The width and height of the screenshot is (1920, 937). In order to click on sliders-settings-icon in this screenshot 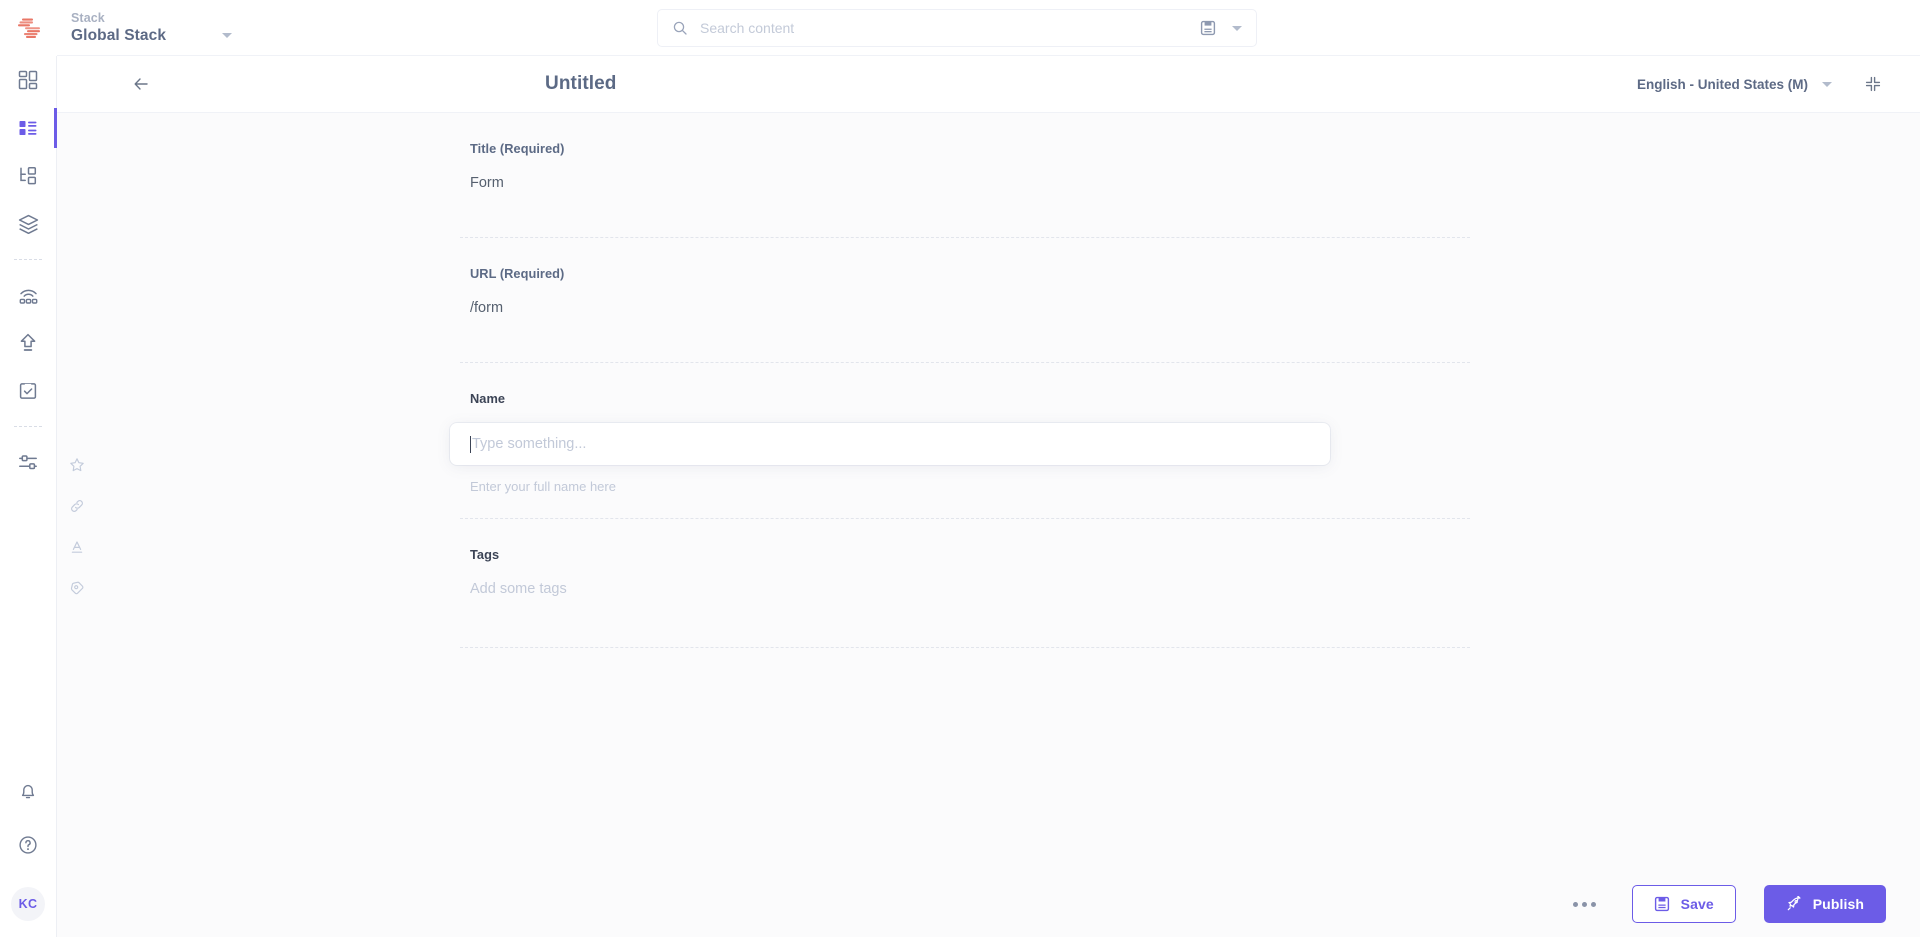, I will do `click(27, 461)`.